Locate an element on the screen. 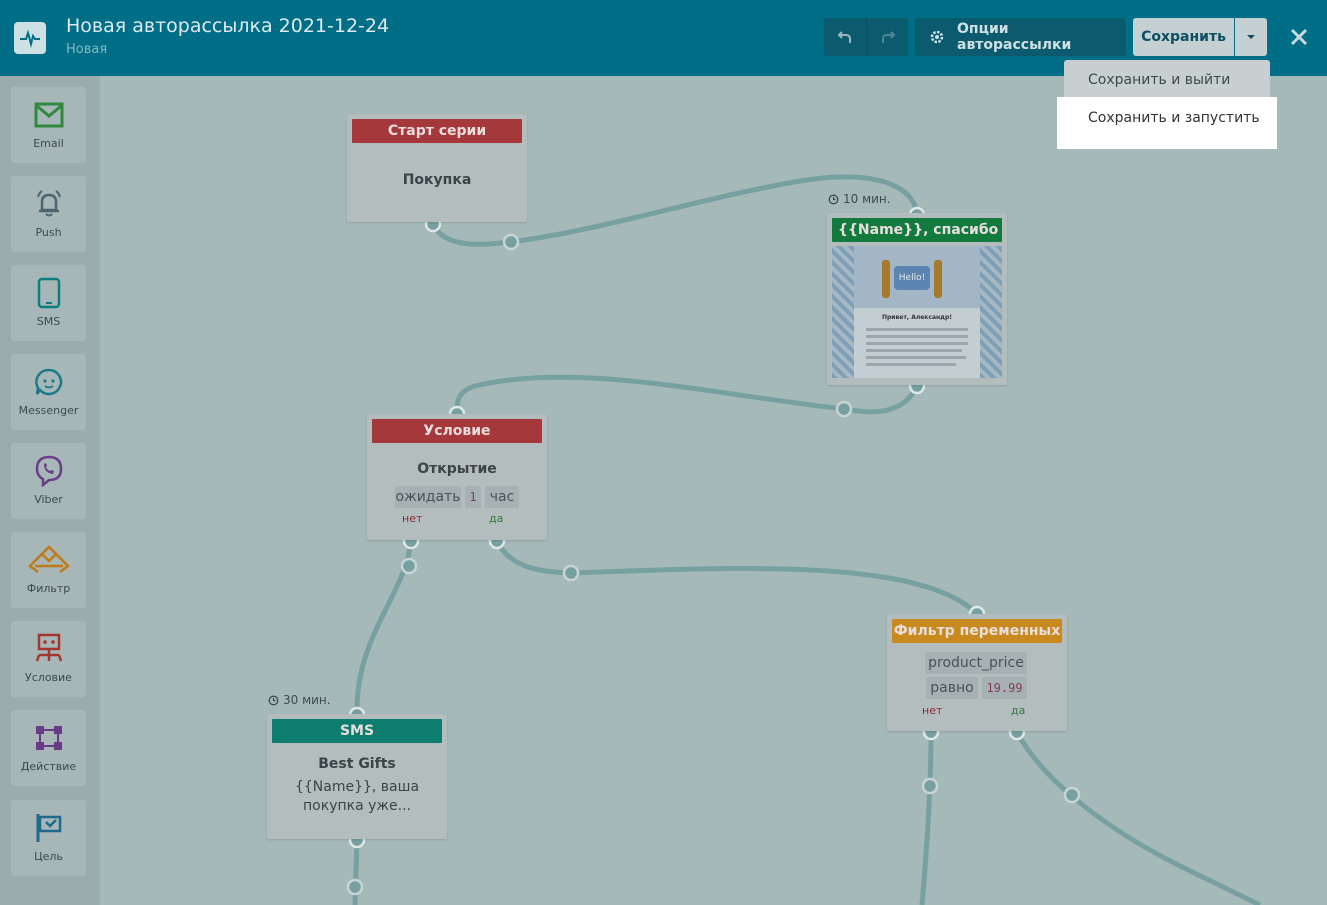  tool-label: Цель is located at coordinates (48, 856).